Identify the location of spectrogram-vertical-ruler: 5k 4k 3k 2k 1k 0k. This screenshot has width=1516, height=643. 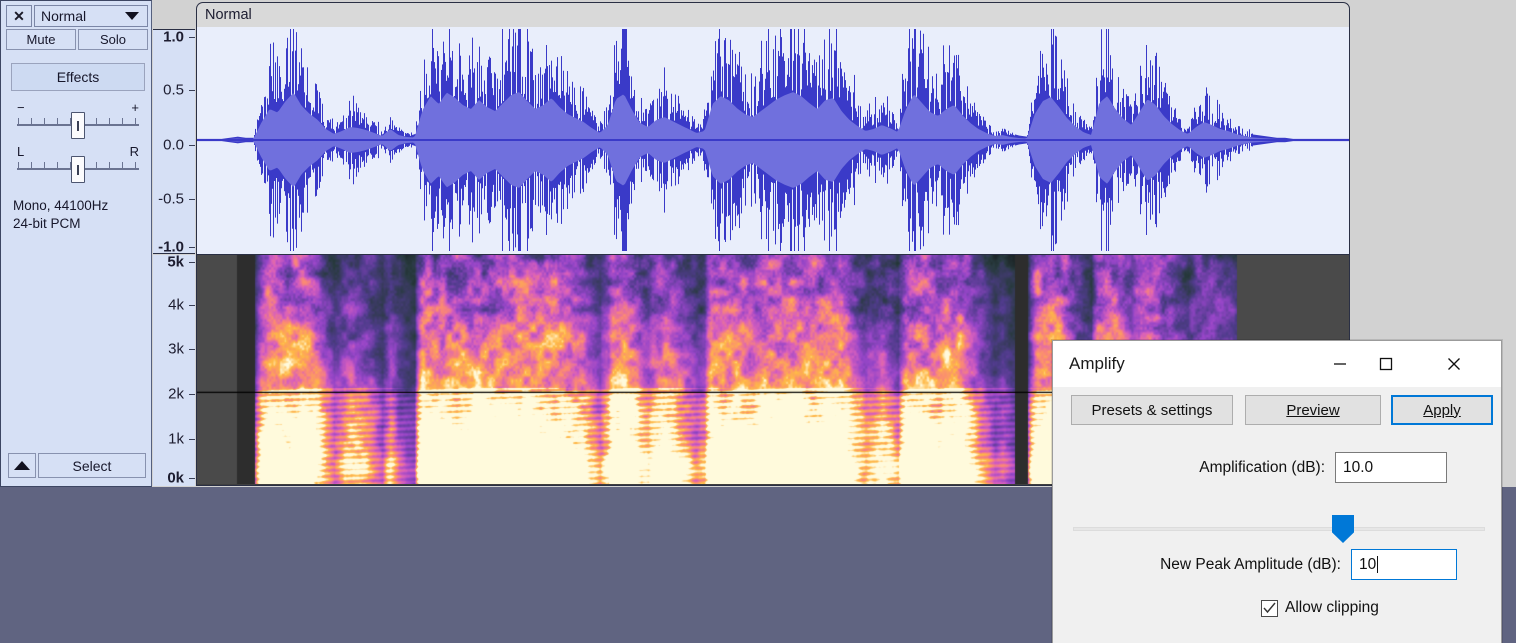
(174, 370).